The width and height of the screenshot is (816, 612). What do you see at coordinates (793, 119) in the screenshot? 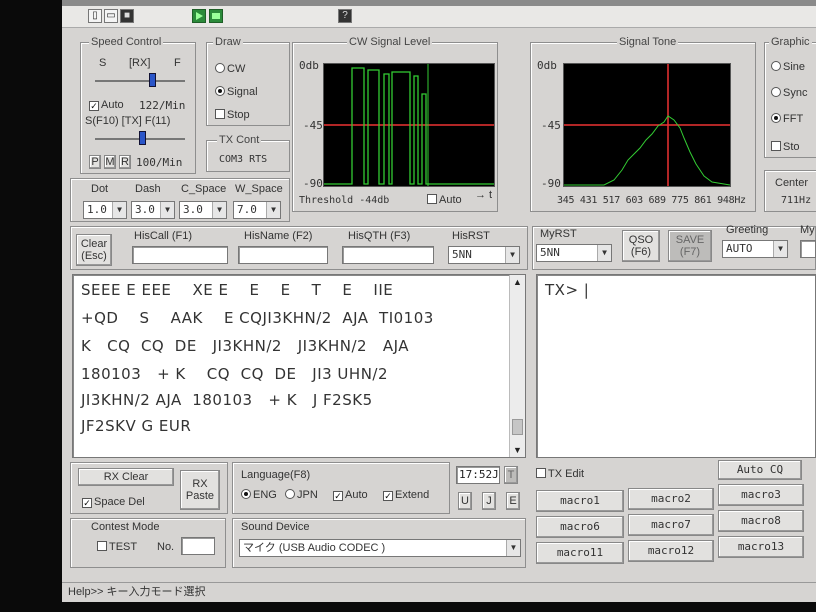
I see `graphic-fft-label: FFT` at bounding box center [793, 119].